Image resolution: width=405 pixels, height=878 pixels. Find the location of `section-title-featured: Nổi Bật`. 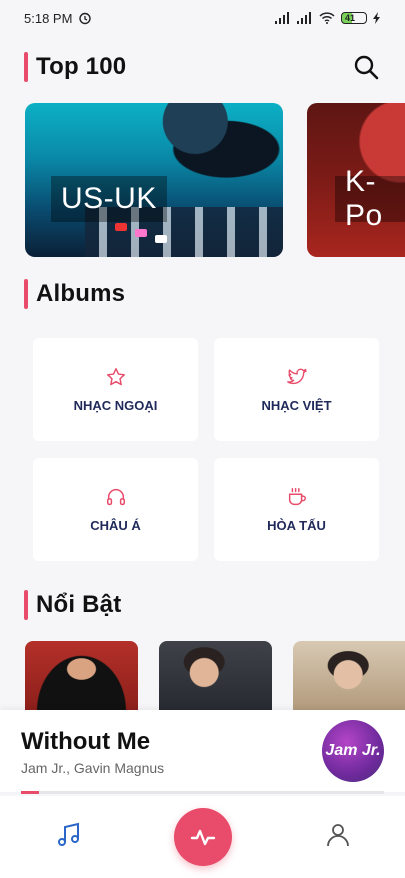

section-title-featured: Nổi Bật is located at coordinates (79, 604).